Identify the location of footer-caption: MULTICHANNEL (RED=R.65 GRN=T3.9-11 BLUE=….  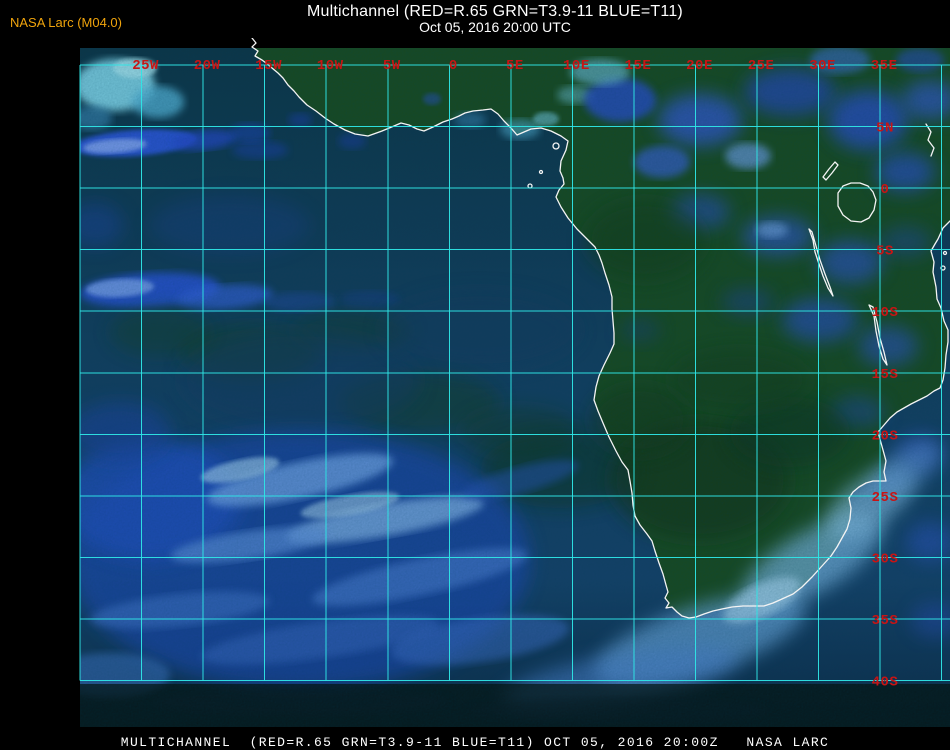
(475, 742).